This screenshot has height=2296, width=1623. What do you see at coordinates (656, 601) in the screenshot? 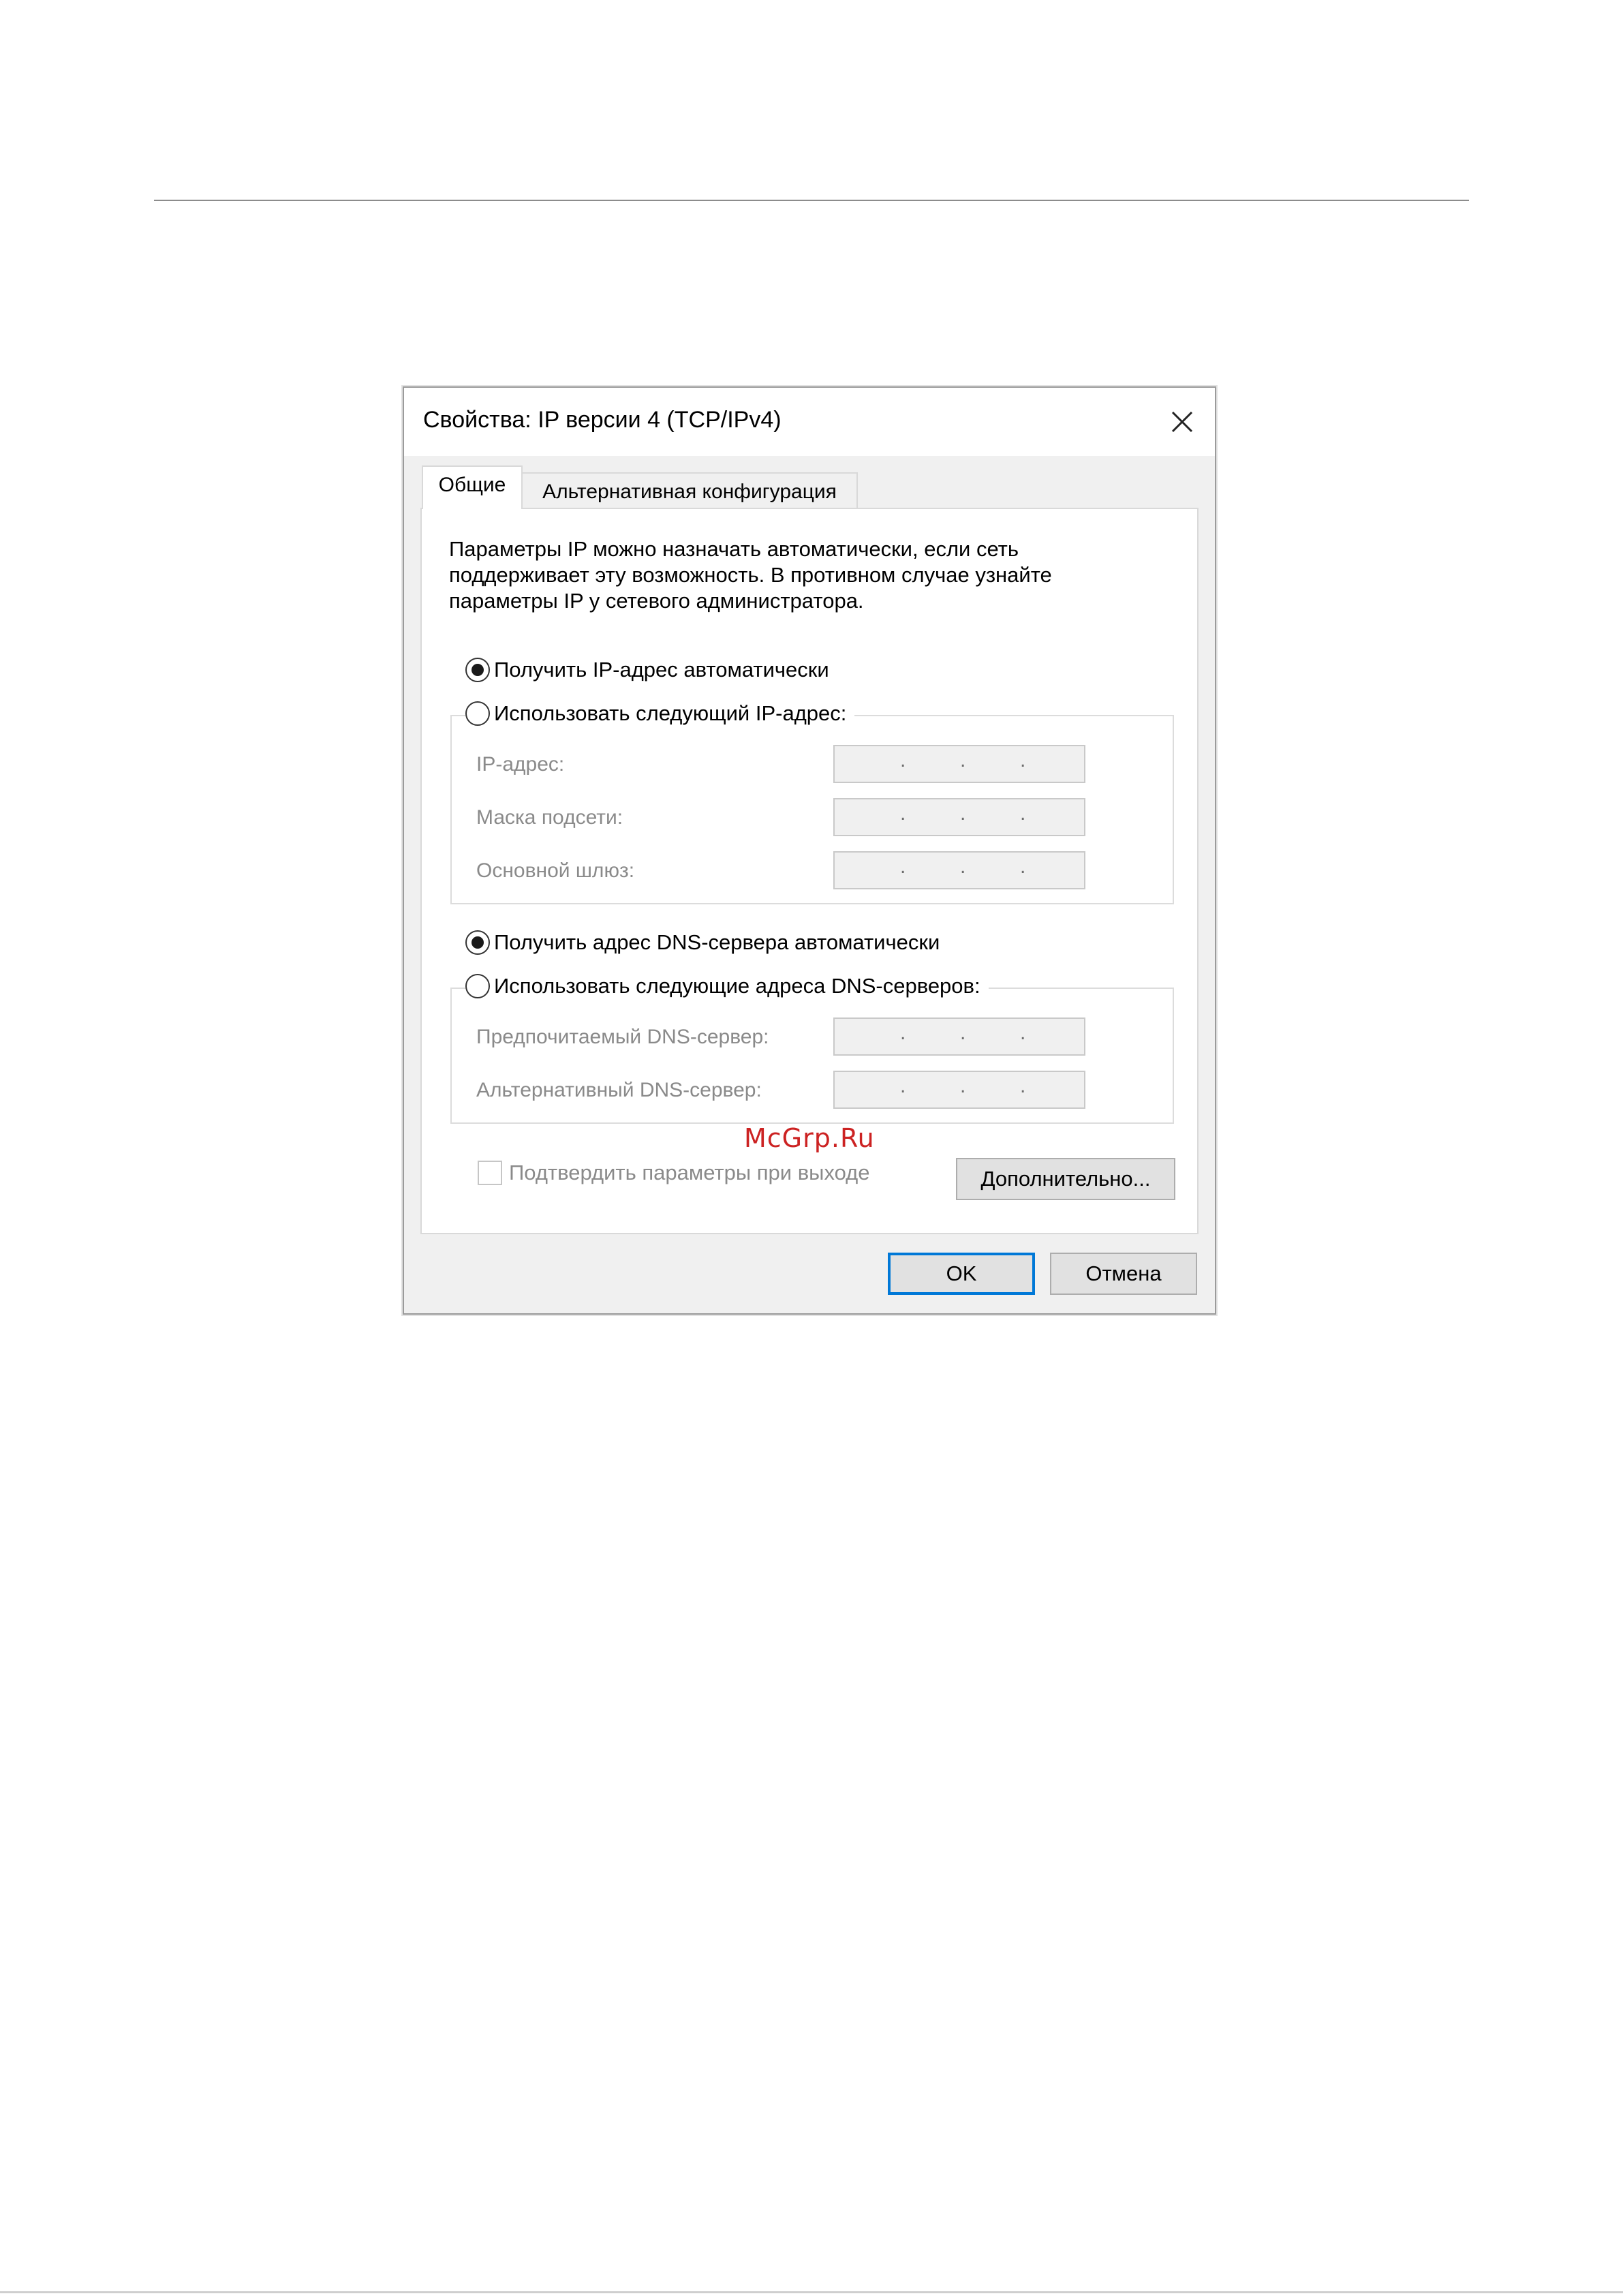
I see `intro-line: параметры IP у сетевого администратора.` at bounding box center [656, 601].